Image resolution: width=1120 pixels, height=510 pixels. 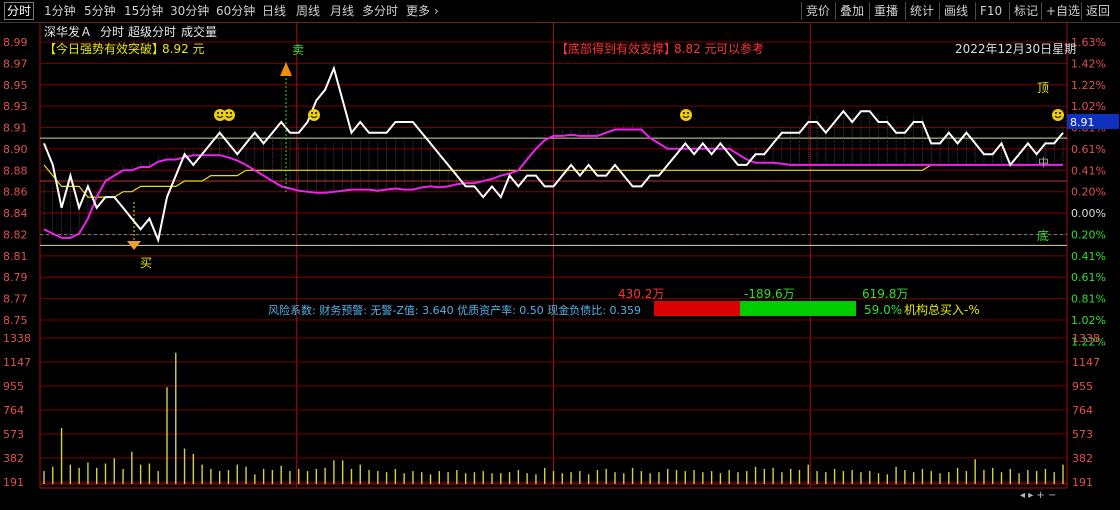 I want to click on price-tick-label: 8.81, so click(x=15, y=256).